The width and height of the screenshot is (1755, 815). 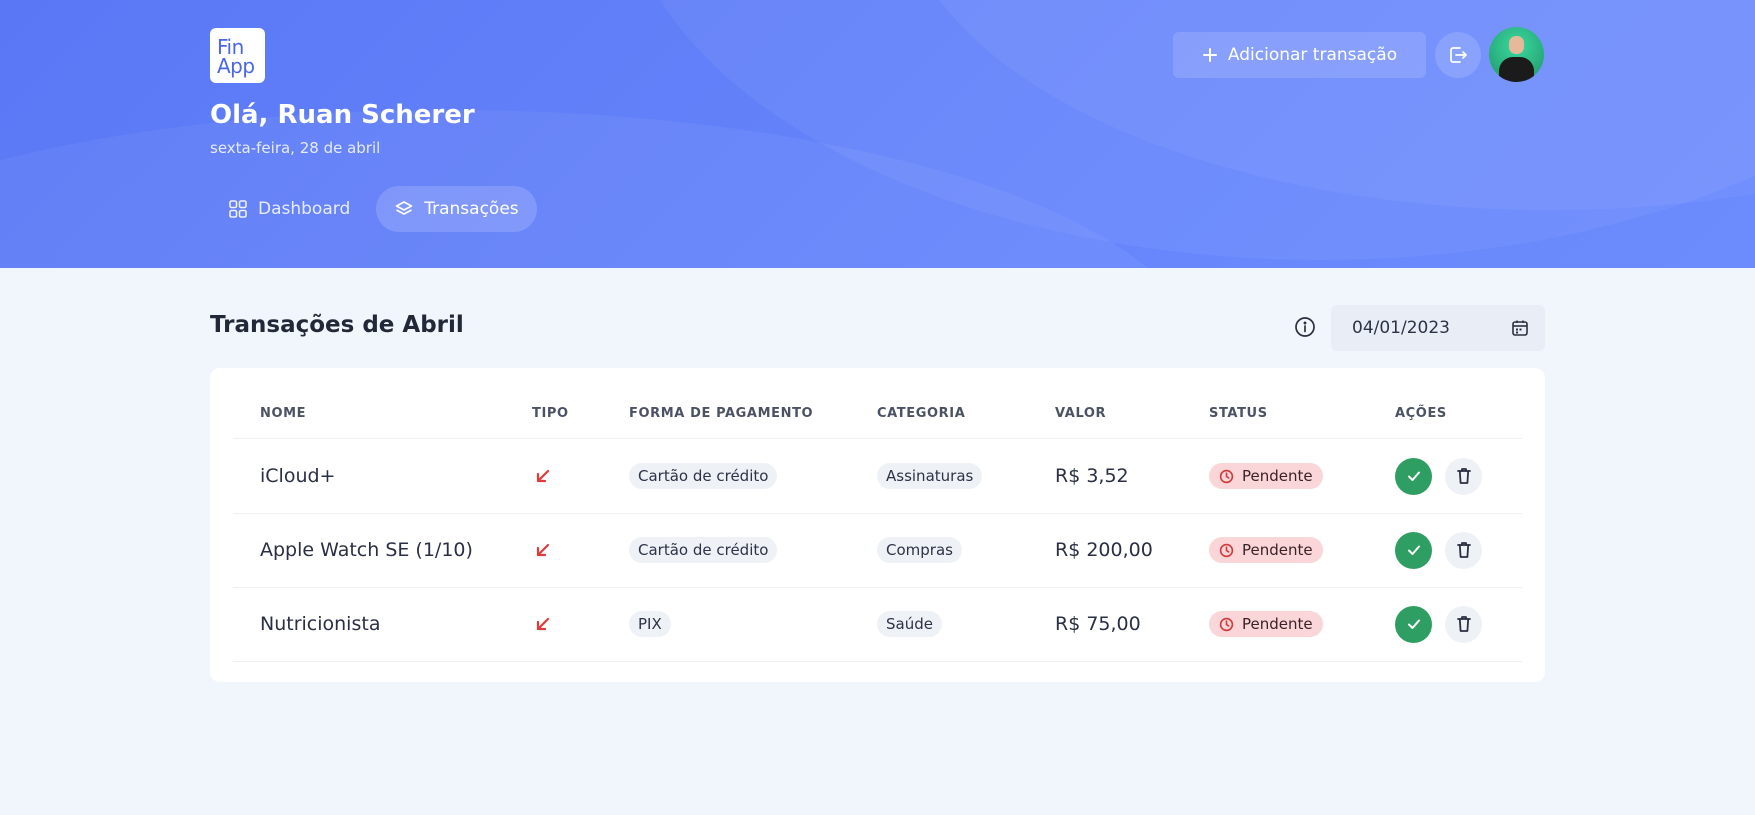 I want to click on info-icon, so click(x=1305, y=327).